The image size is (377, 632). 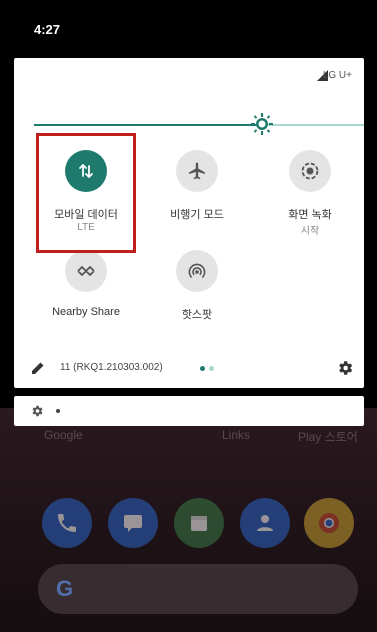 I want to click on notification-strip, so click(x=189, y=411).